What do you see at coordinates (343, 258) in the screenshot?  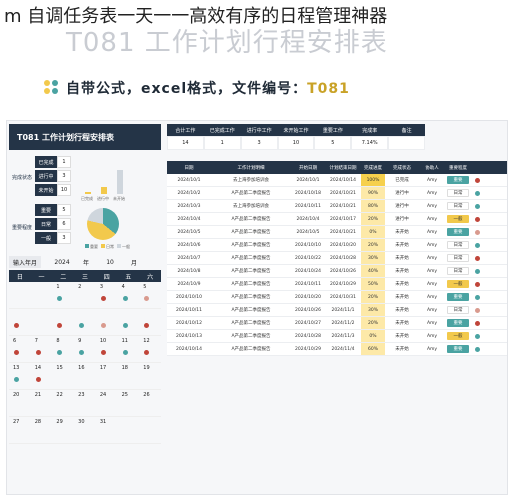 I see `task-end: 2024/10/28` at bounding box center [343, 258].